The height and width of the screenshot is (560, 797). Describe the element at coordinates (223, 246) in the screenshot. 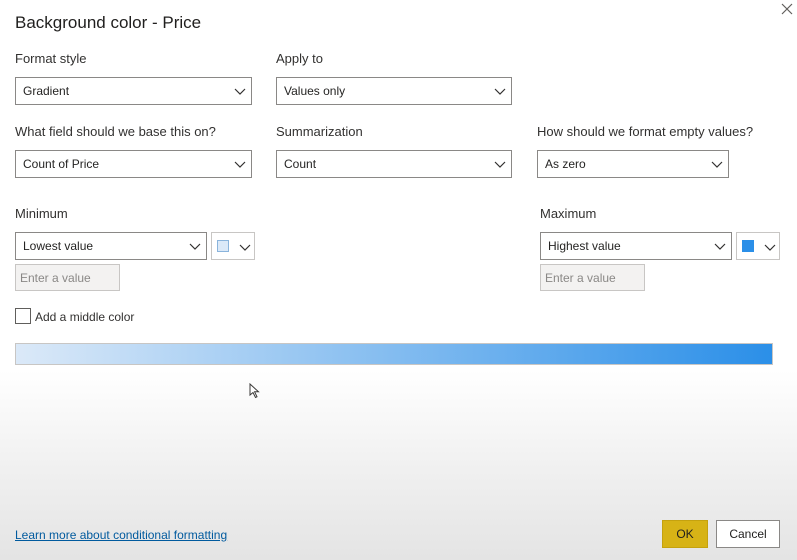

I see `minimum-color-swatch` at that location.